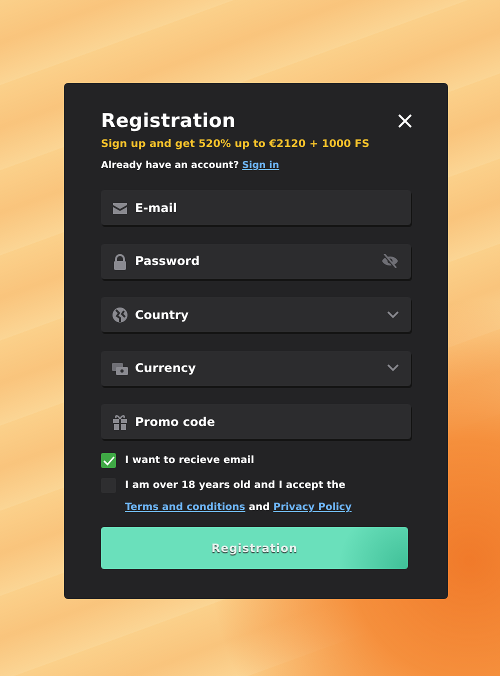 This screenshot has width=500, height=676. What do you see at coordinates (239, 497) in the screenshot?
I see `checkbox-label: I am over 18 years old and I accept the Terms and conditions and Privacy Policy` at bounding box center [239, 497].